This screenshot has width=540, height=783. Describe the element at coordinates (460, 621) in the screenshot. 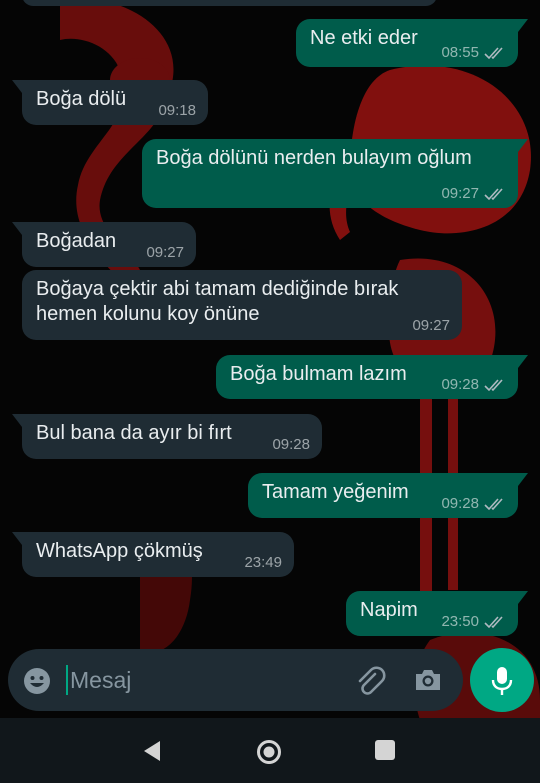

I see `message-time: 23:50` at that location.